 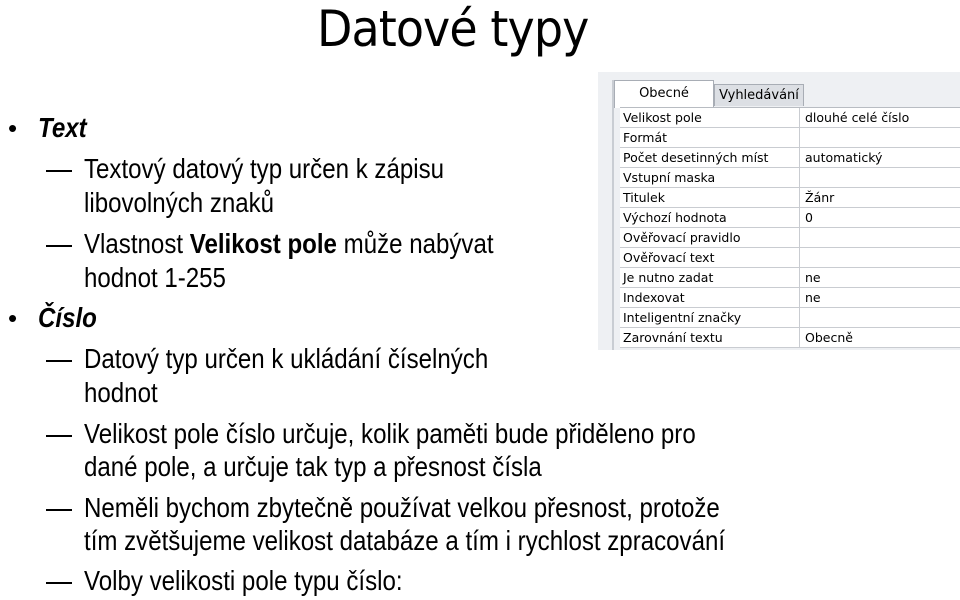 I want to click on property-row: Ověřovací pravidlo, so click(x=790, y=238).